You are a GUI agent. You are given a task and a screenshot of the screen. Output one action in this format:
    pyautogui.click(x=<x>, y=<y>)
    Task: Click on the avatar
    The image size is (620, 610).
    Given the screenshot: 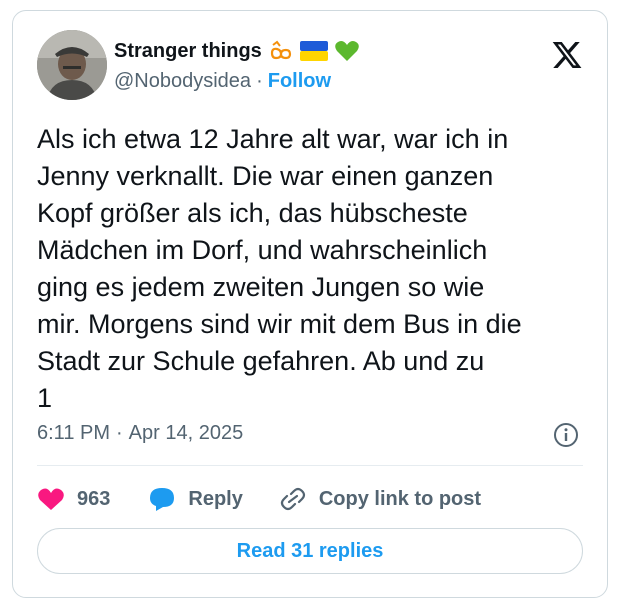 What is the action you would take?
    pyautogui.click(x=72, y=65)
    